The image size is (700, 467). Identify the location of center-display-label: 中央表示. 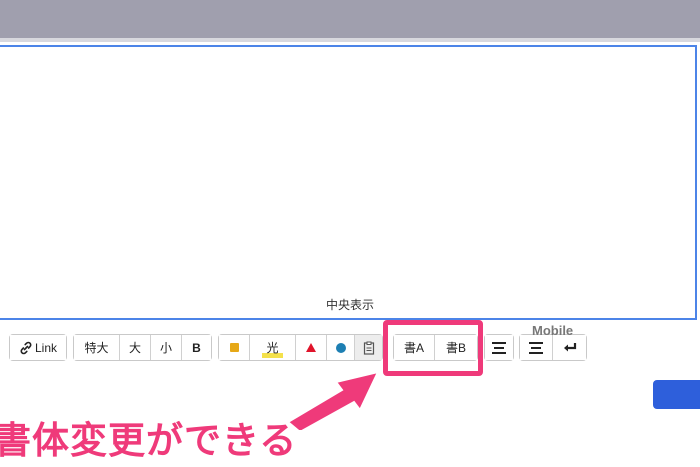
(349, 305).